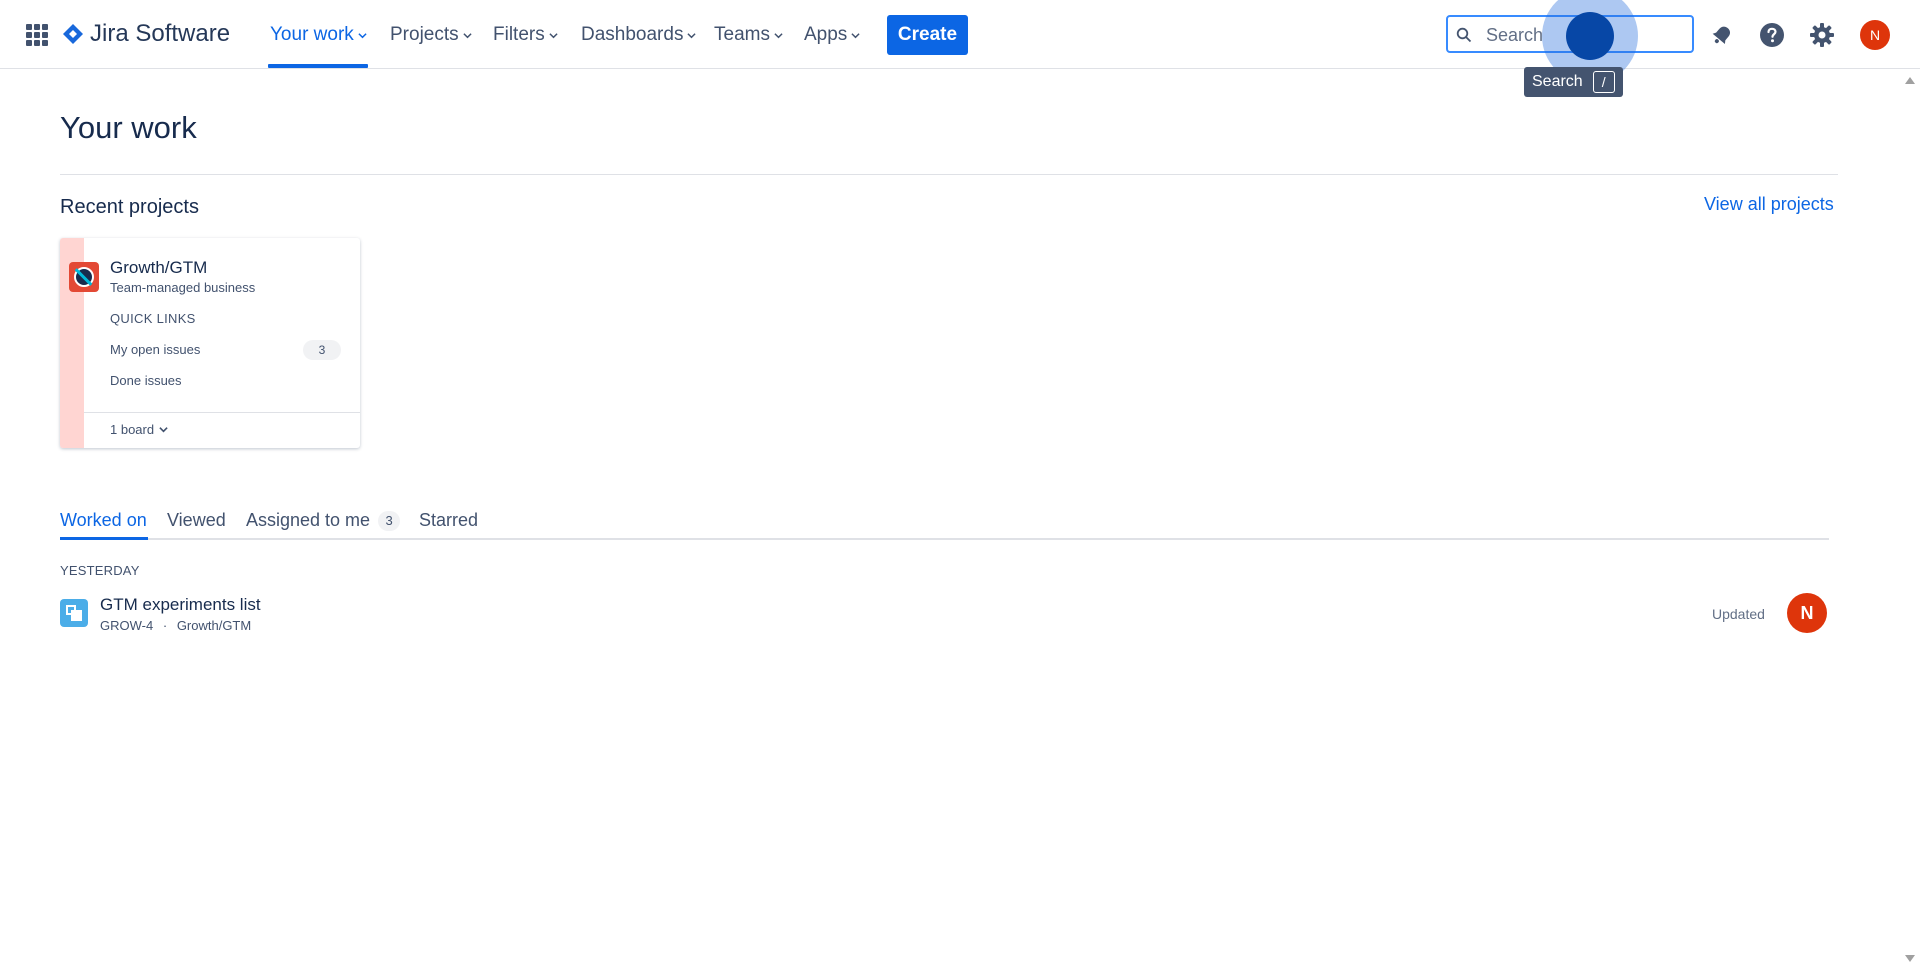  What do you see at coordinates (37, 35) in the screenshot?
I see `app-switcher-icon` at bounding box center [37, 35].